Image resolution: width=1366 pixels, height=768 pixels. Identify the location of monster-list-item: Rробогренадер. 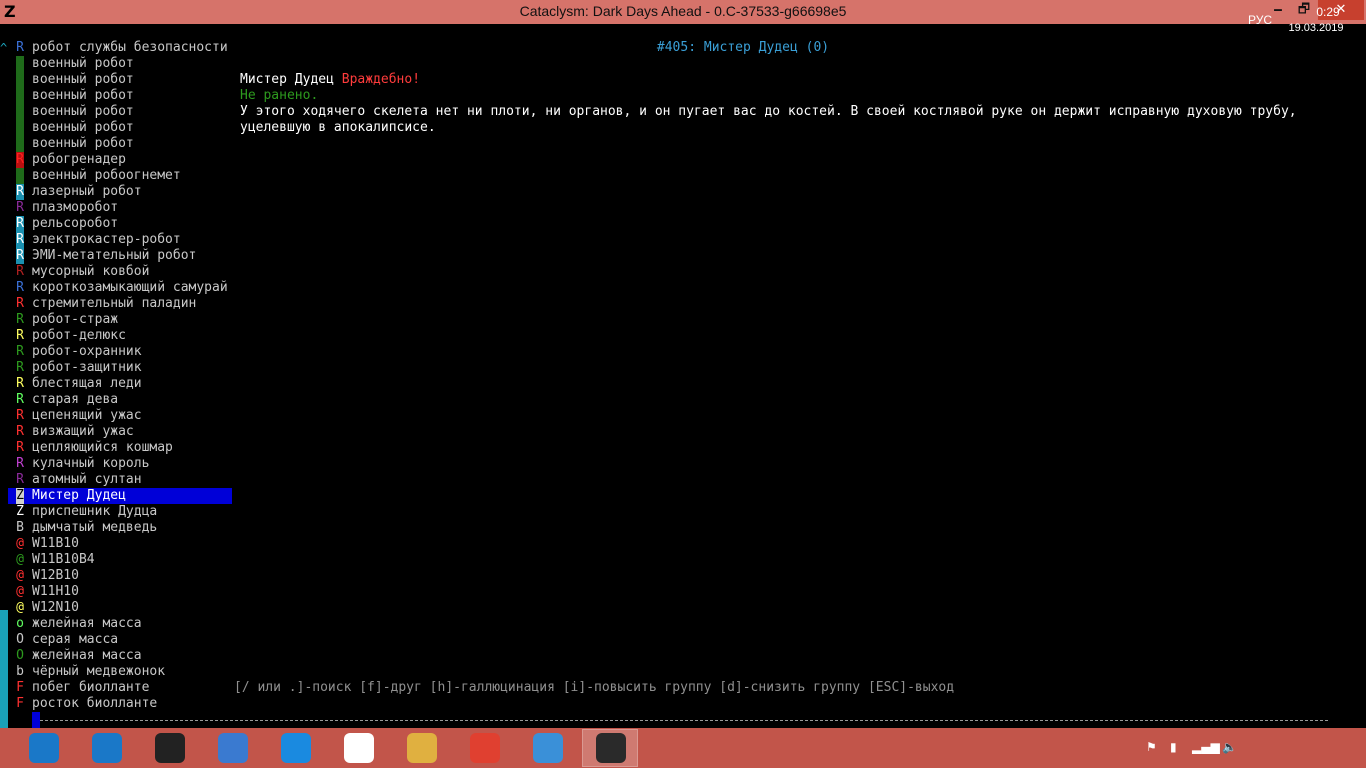
(120, 160).